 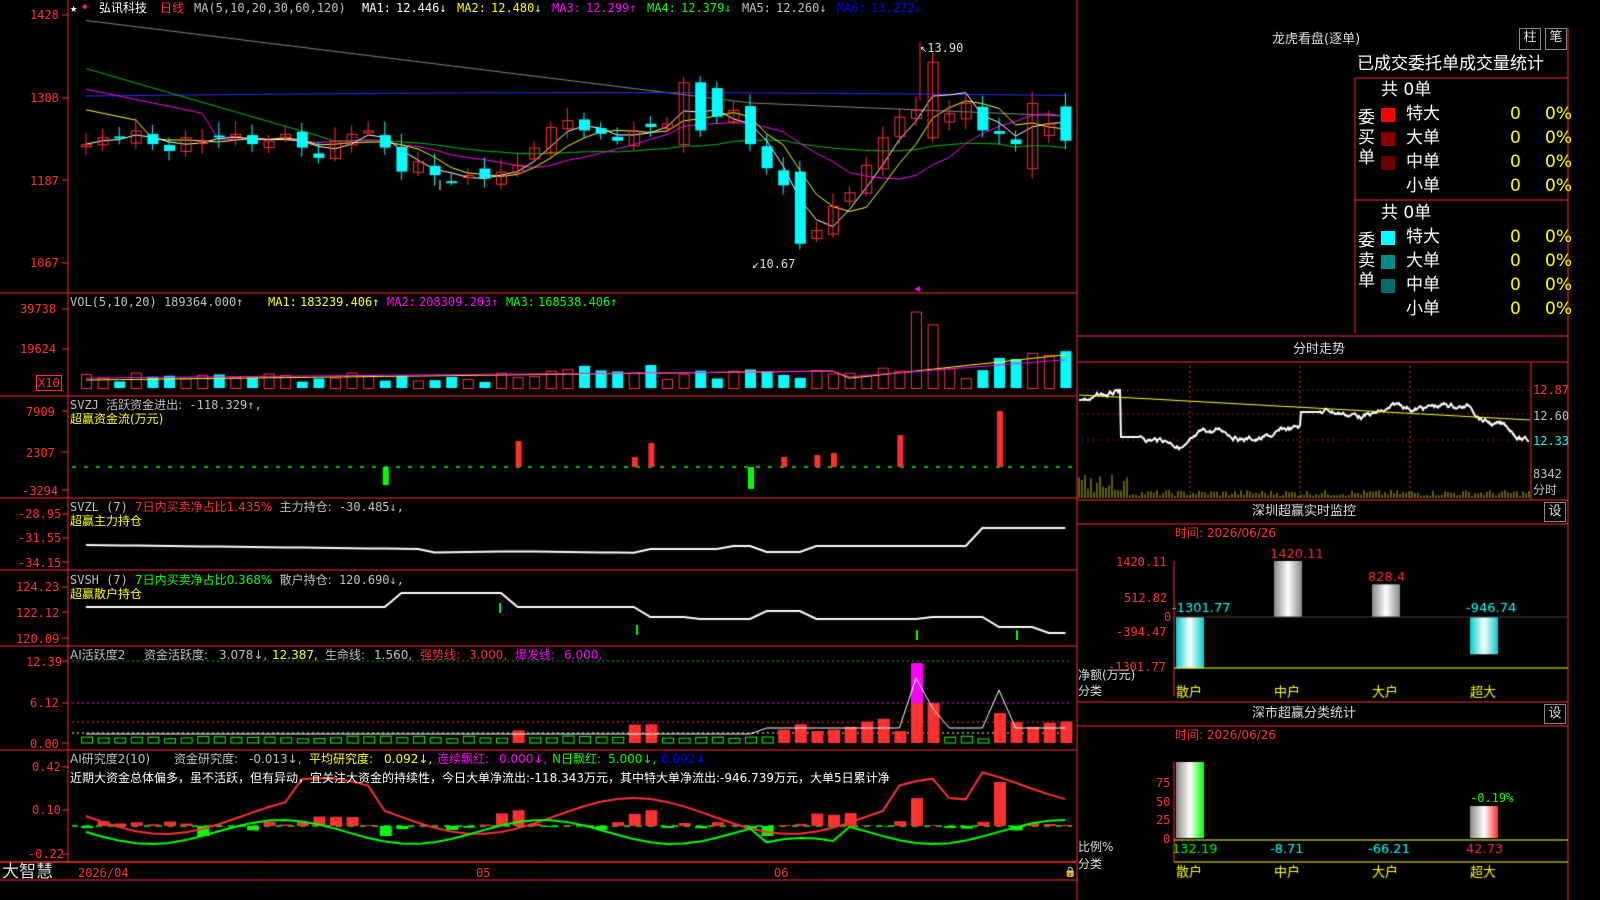 I want to click on cs-top-label: -0.19%, so click(x=1492, y=798).